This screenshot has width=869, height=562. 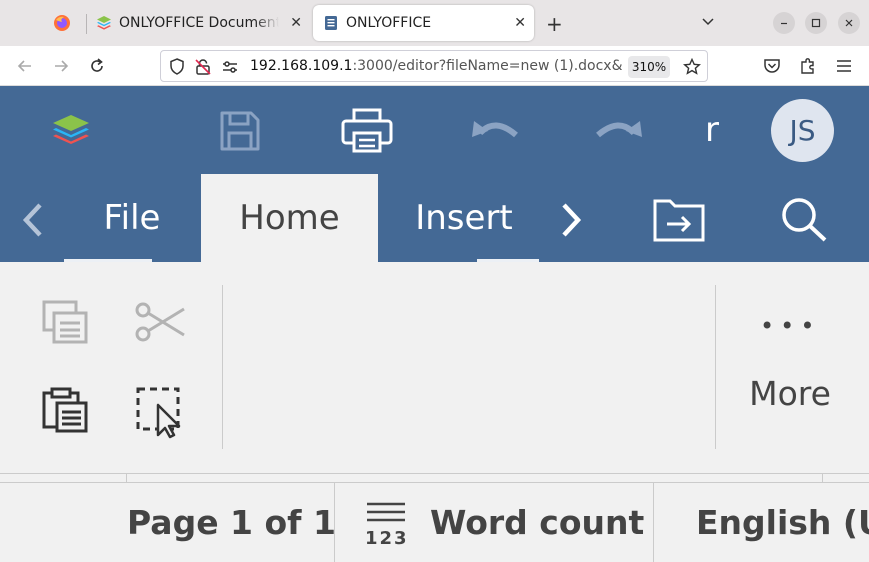 I want to click on scissors-icon, so click(x=160, y=322).